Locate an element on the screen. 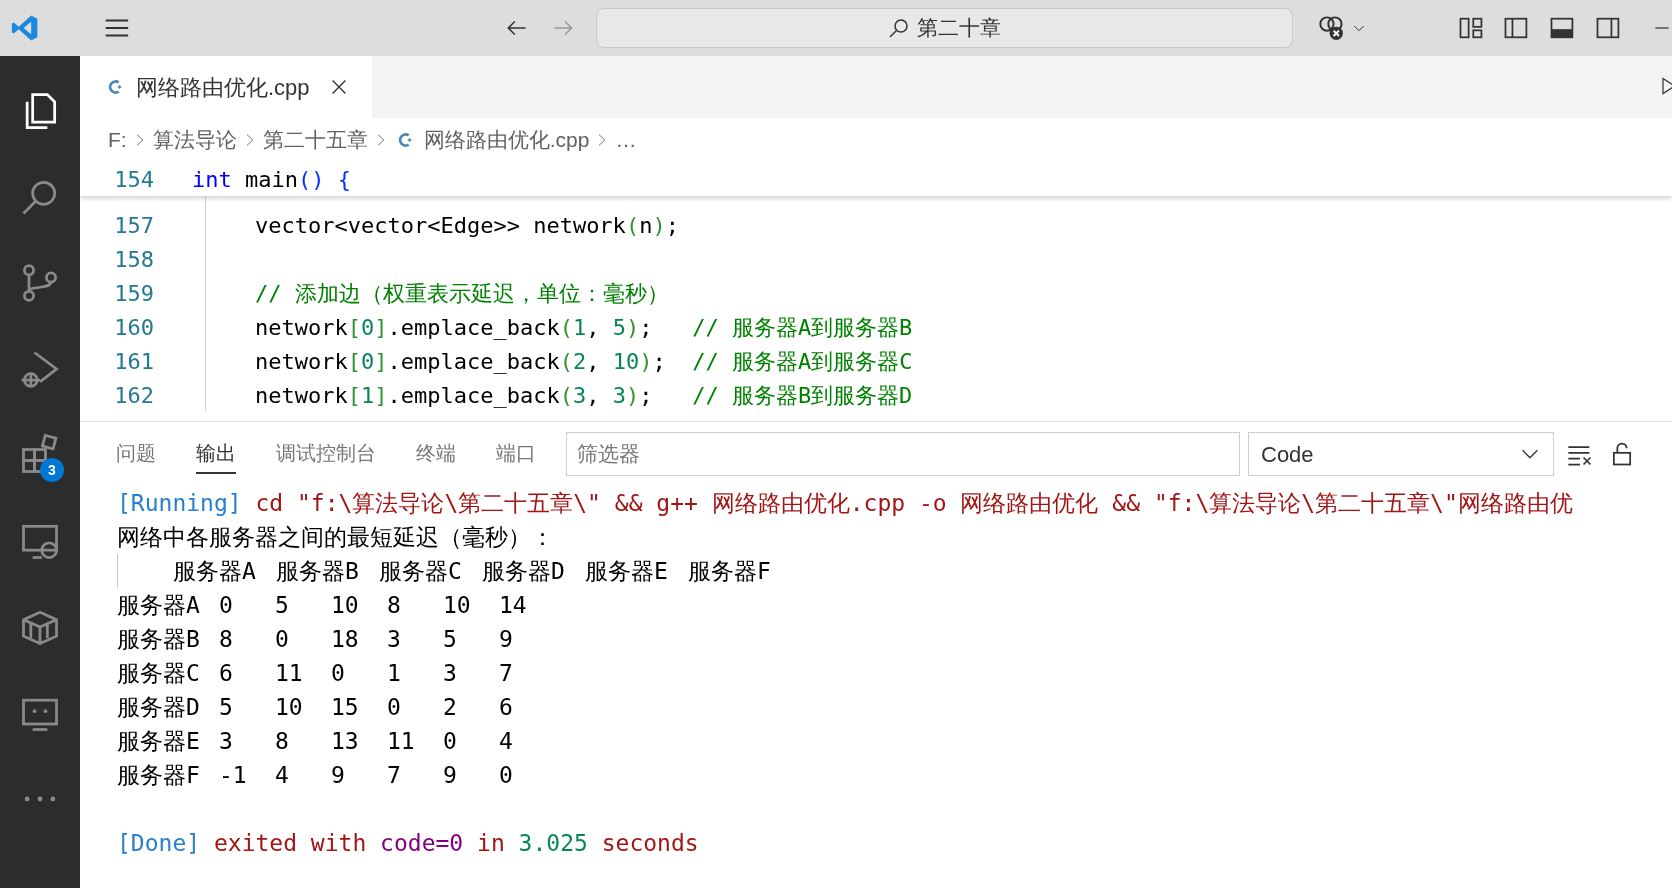 The width and height of the screenshot is (1672, 888). output-line: 服务器D 5 10 15 0 2 6 is located at coordinates (315, 707).